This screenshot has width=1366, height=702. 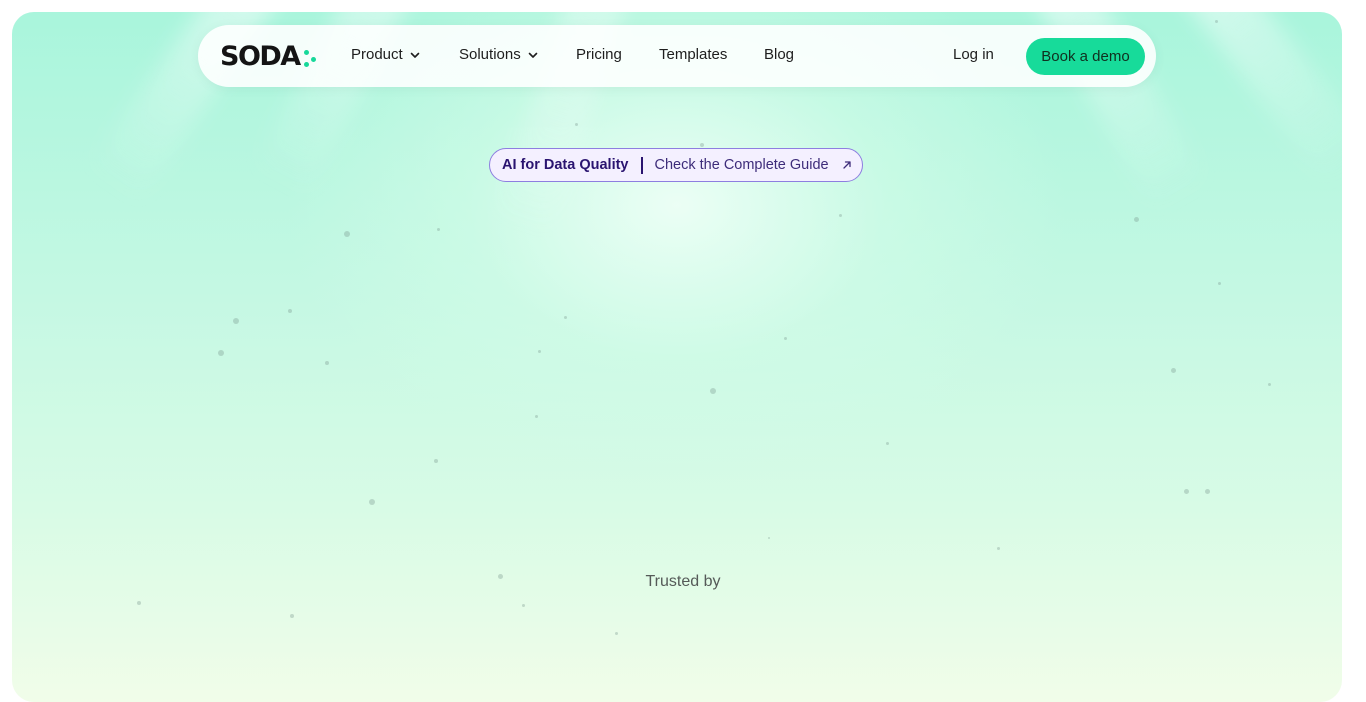 What do you see at coordinates (309, 56) in the screenshot?
I see `three-dots-icon` at bounding box center [309, 56].